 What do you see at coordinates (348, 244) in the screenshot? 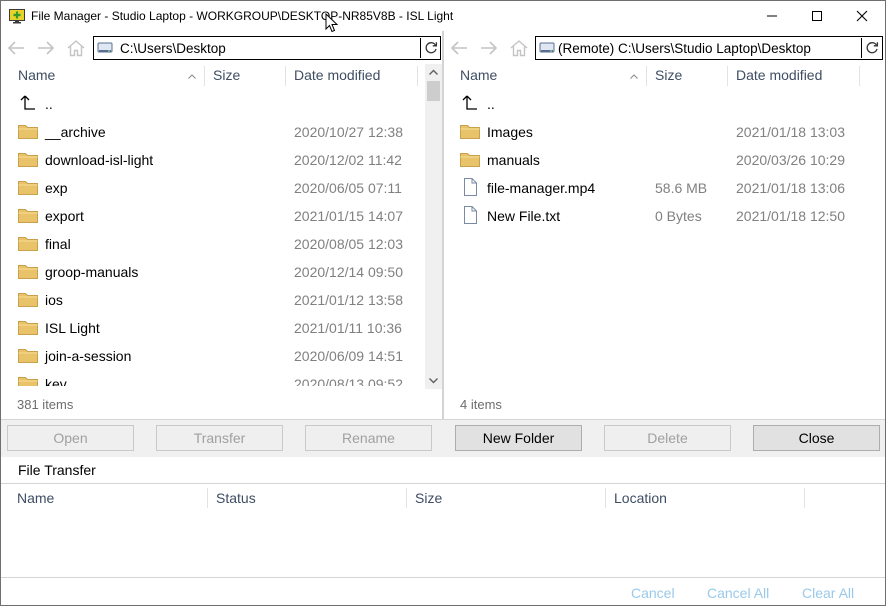
I see `file-date: 2020/08/05 12:03` at bounding box center [348, 244].